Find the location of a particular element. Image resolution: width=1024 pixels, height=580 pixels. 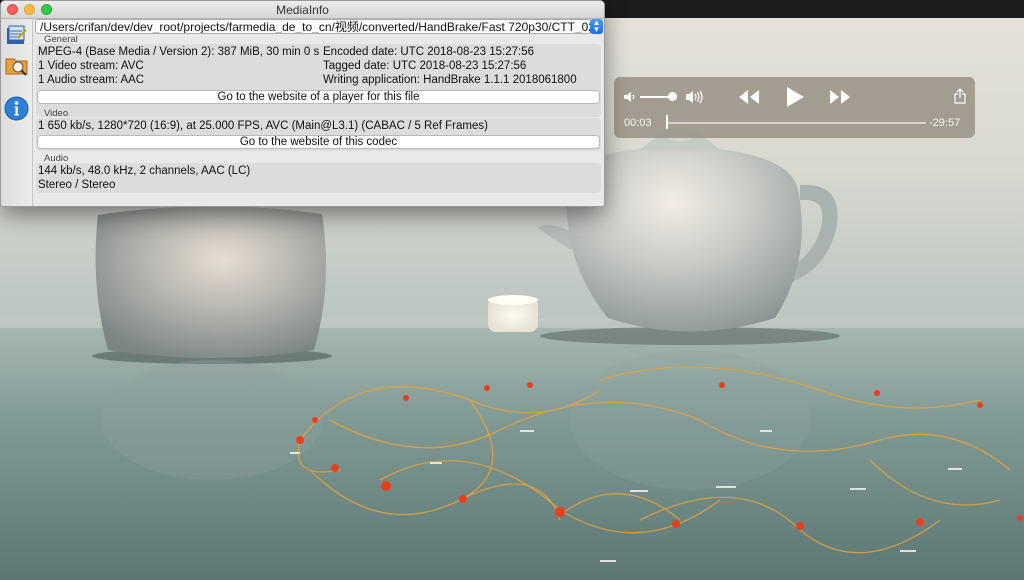

open-file-icon is located at coordinates (16, 34).